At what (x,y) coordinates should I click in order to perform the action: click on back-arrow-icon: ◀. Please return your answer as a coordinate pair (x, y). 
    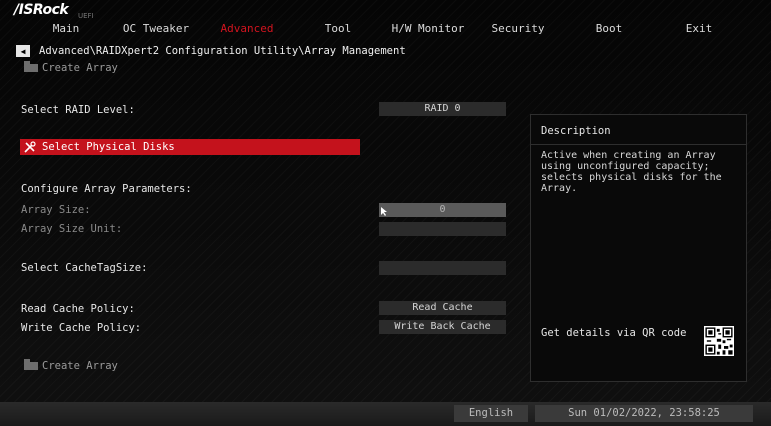
    Looking at the image, I should click on (23, 51).